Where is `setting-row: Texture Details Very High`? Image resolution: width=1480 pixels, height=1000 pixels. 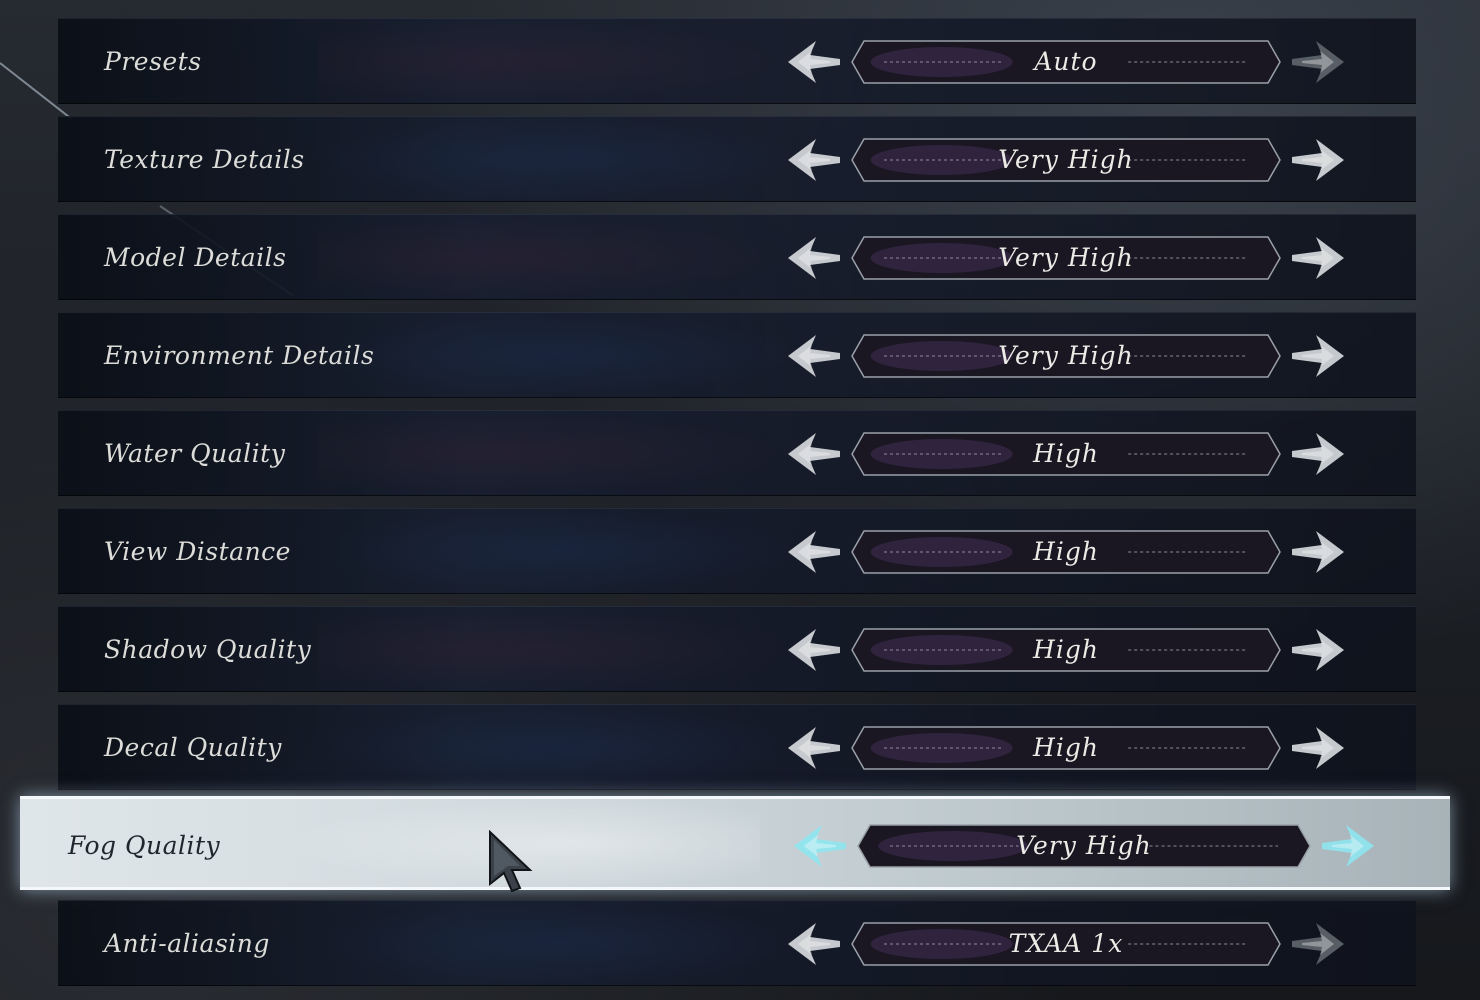
setting-row: Texture Details Very High is located at coordinates (737, 159).